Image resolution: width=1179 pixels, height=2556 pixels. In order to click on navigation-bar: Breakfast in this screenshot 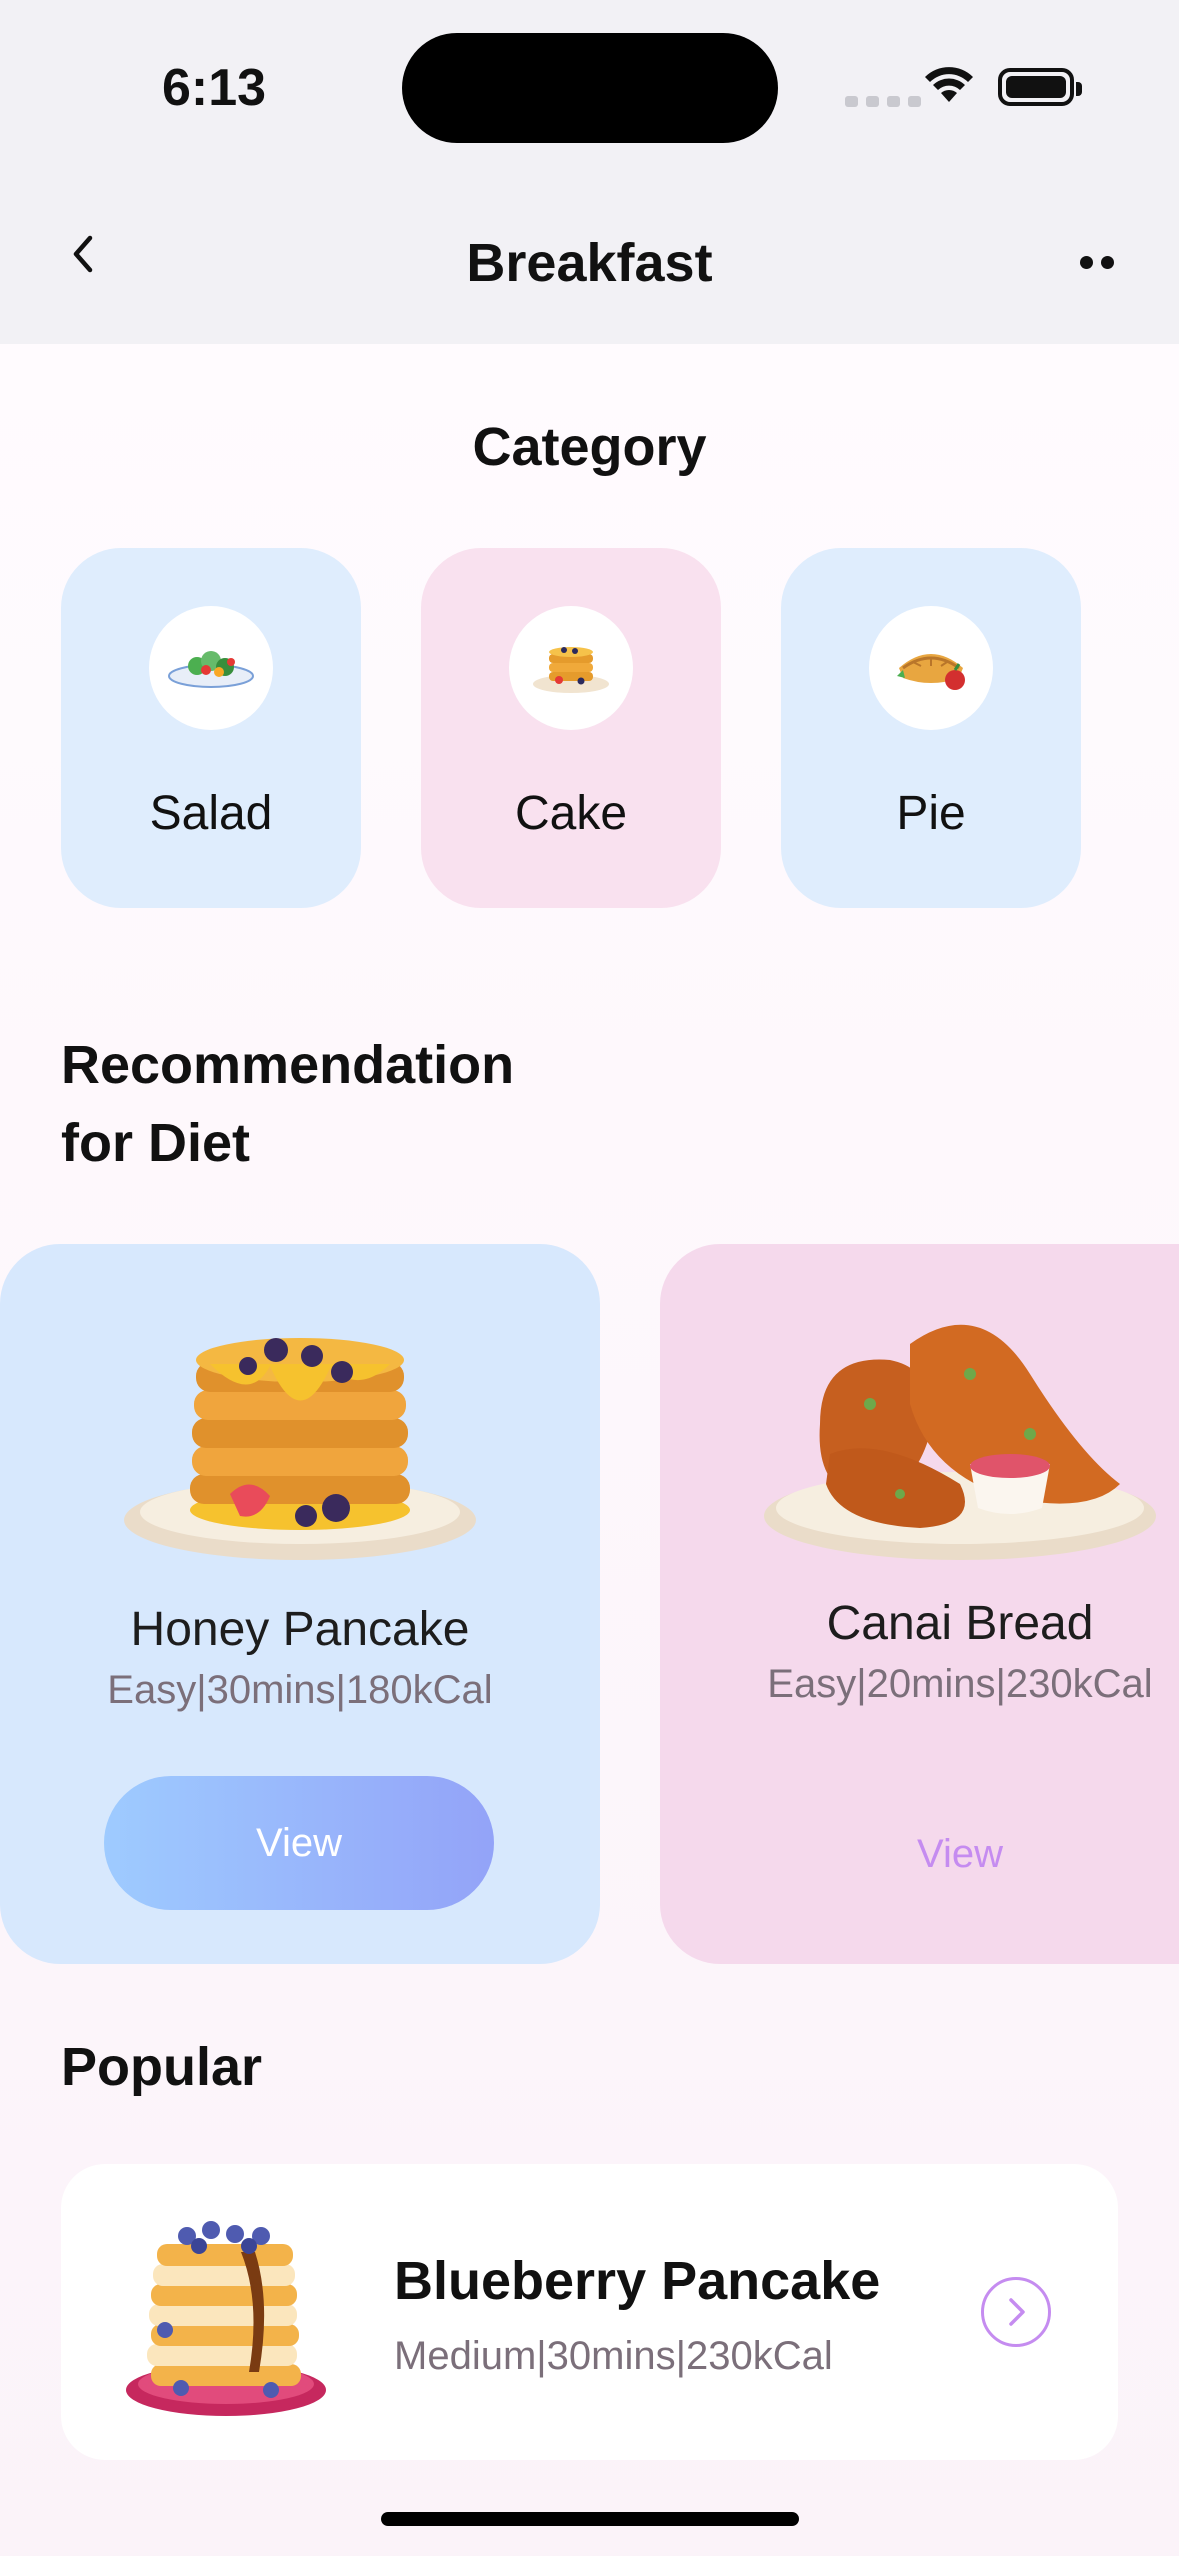, I will do `click(589, 257)`.